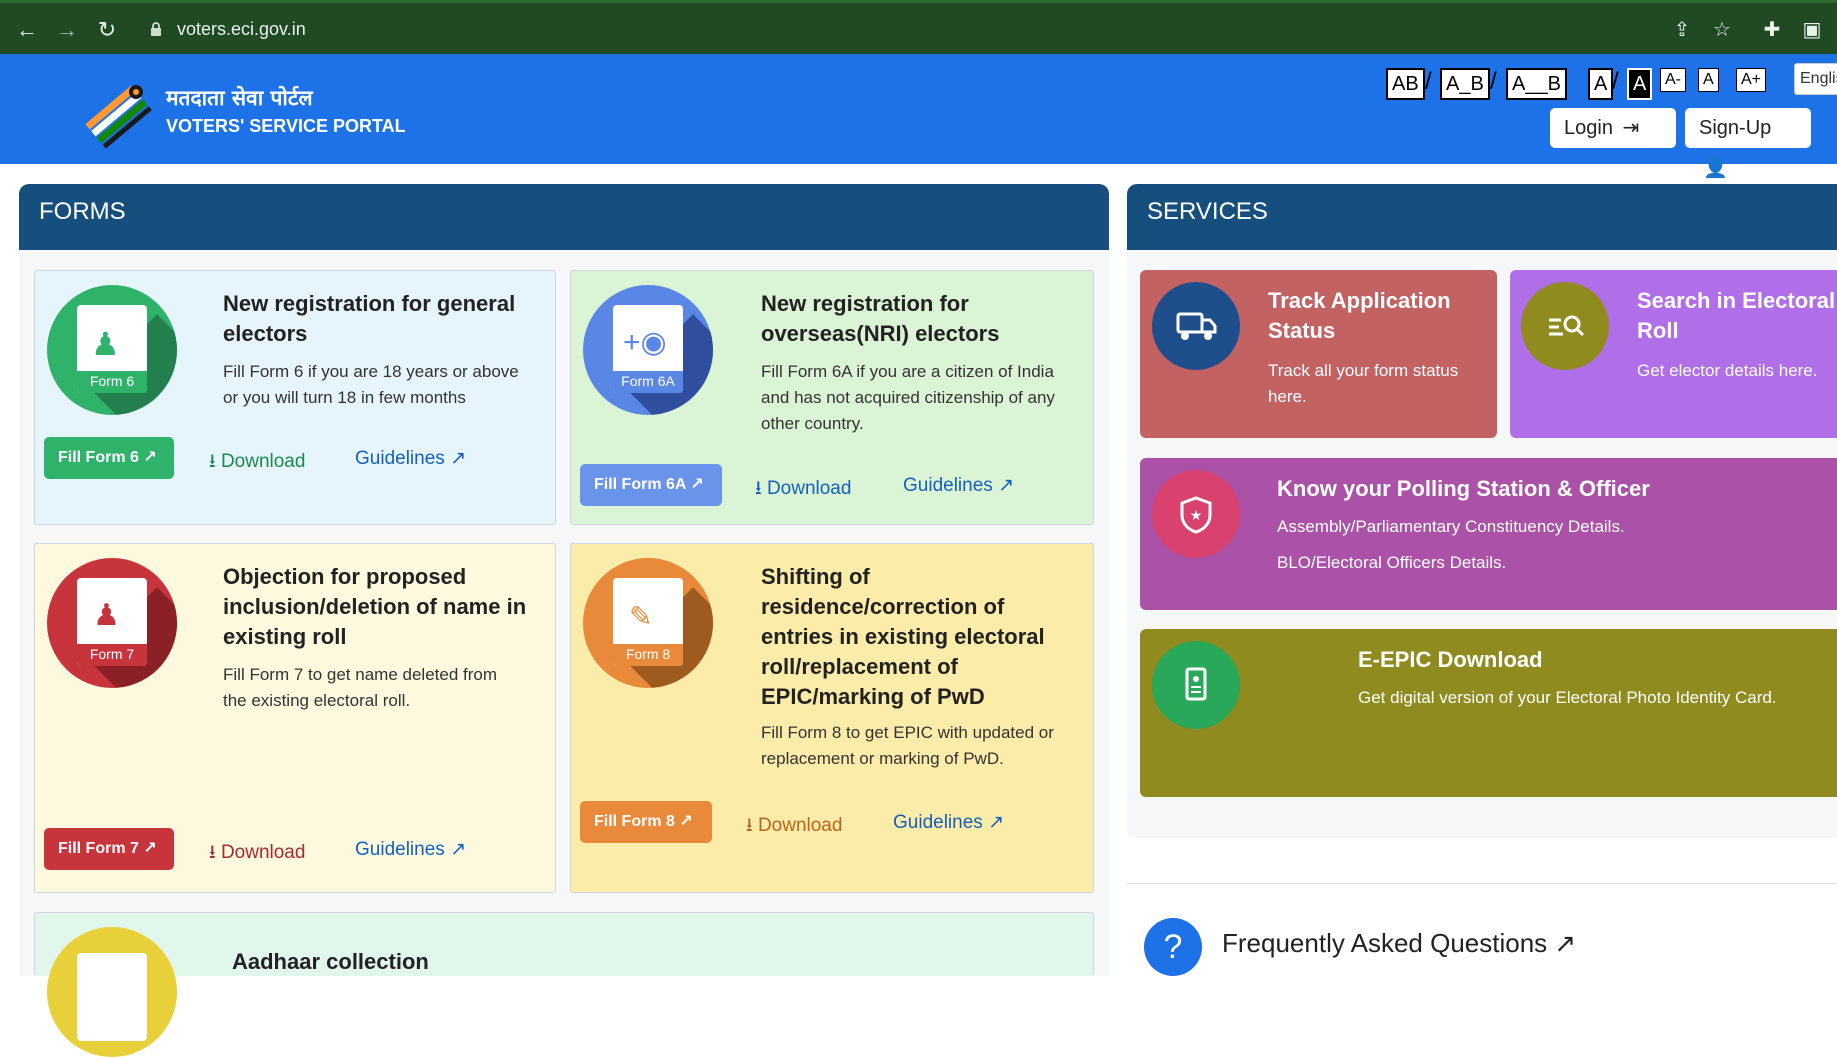 This screenshot has width=1837, height=1057. I want to click on form6a-icon: +◉ Form 6A, so click(648, 350).